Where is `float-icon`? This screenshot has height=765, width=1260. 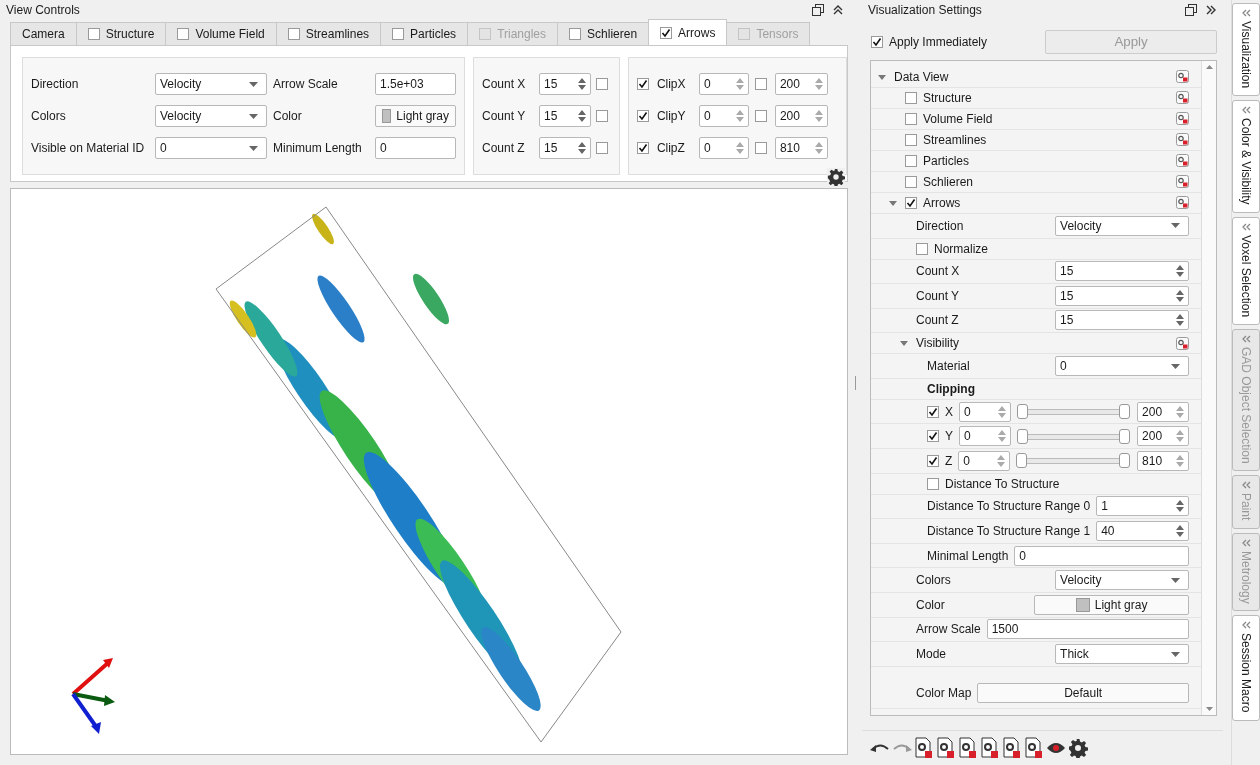 float-icon is located at coordinates (818, 10).